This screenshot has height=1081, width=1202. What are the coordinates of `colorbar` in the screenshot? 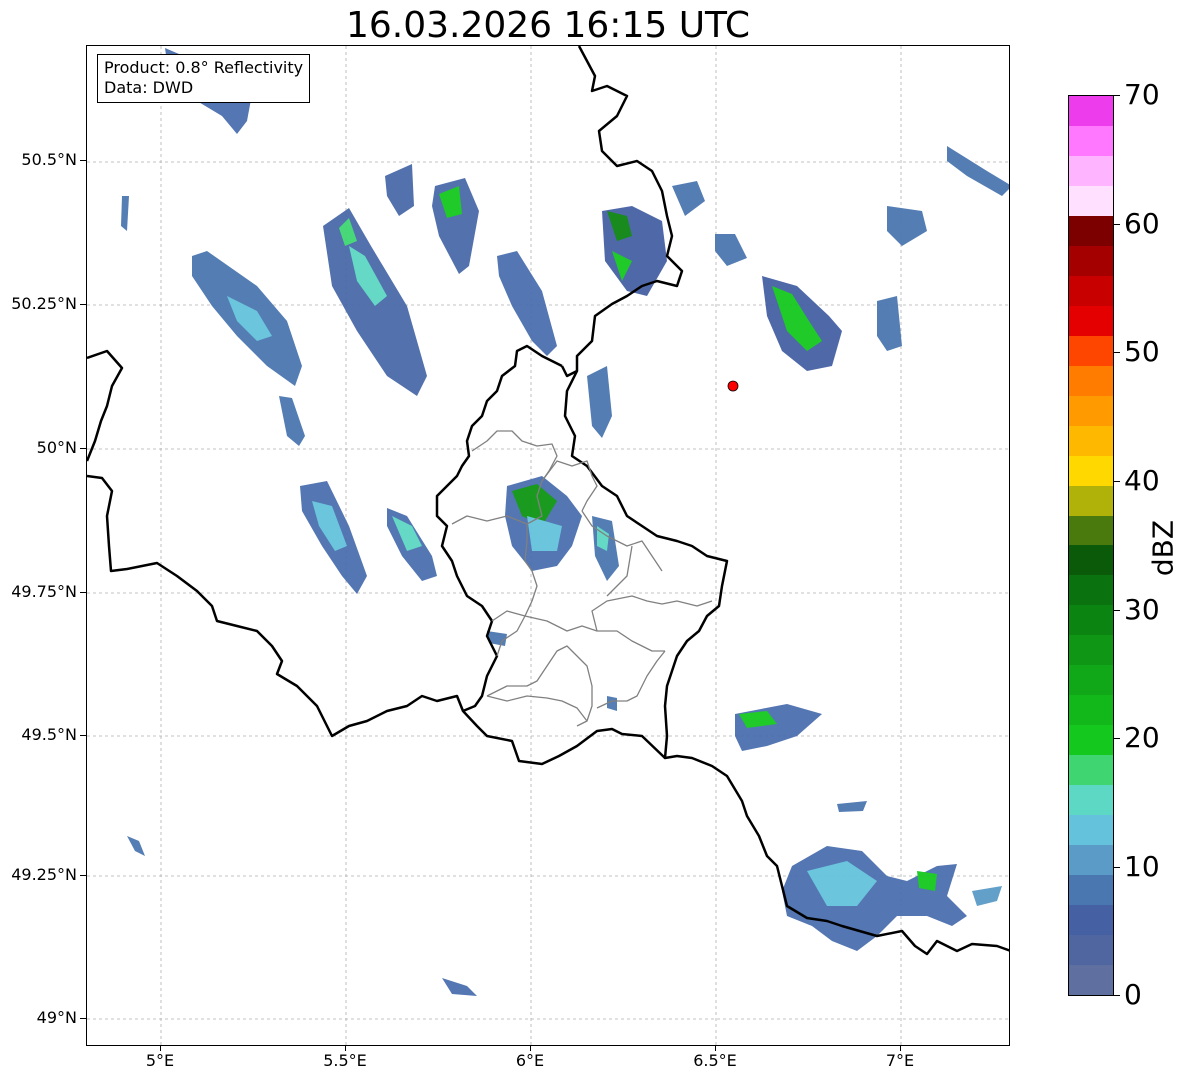 It's located at (1091, 545).